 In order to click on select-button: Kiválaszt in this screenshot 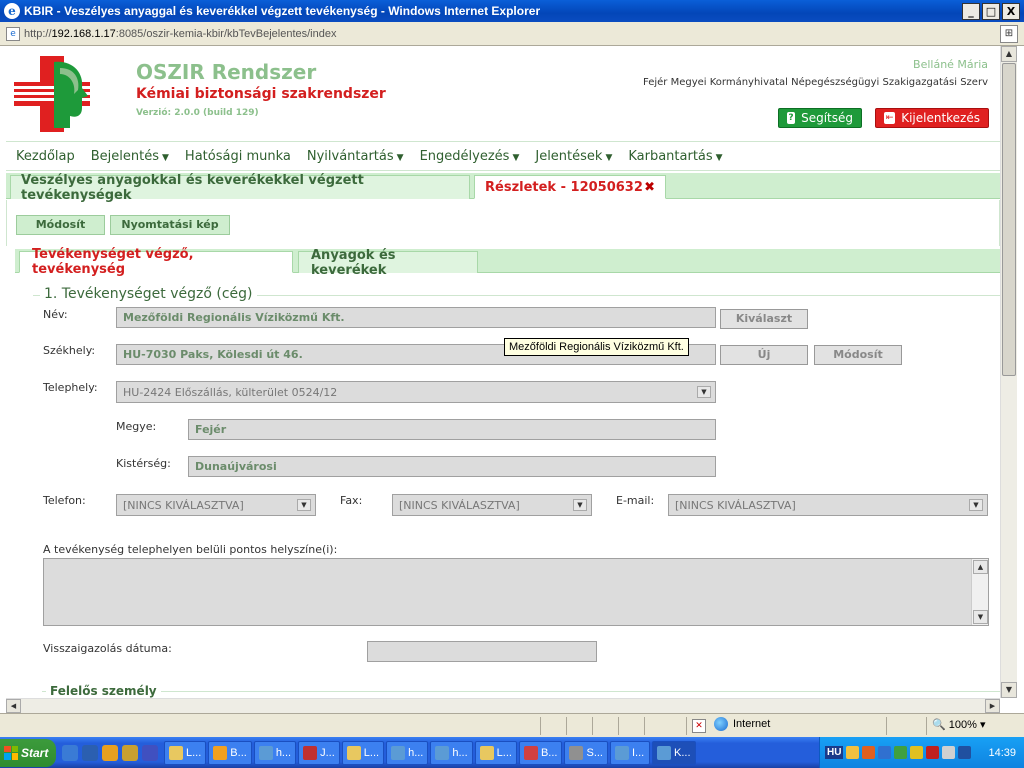, I will do `click(764, 319)`.